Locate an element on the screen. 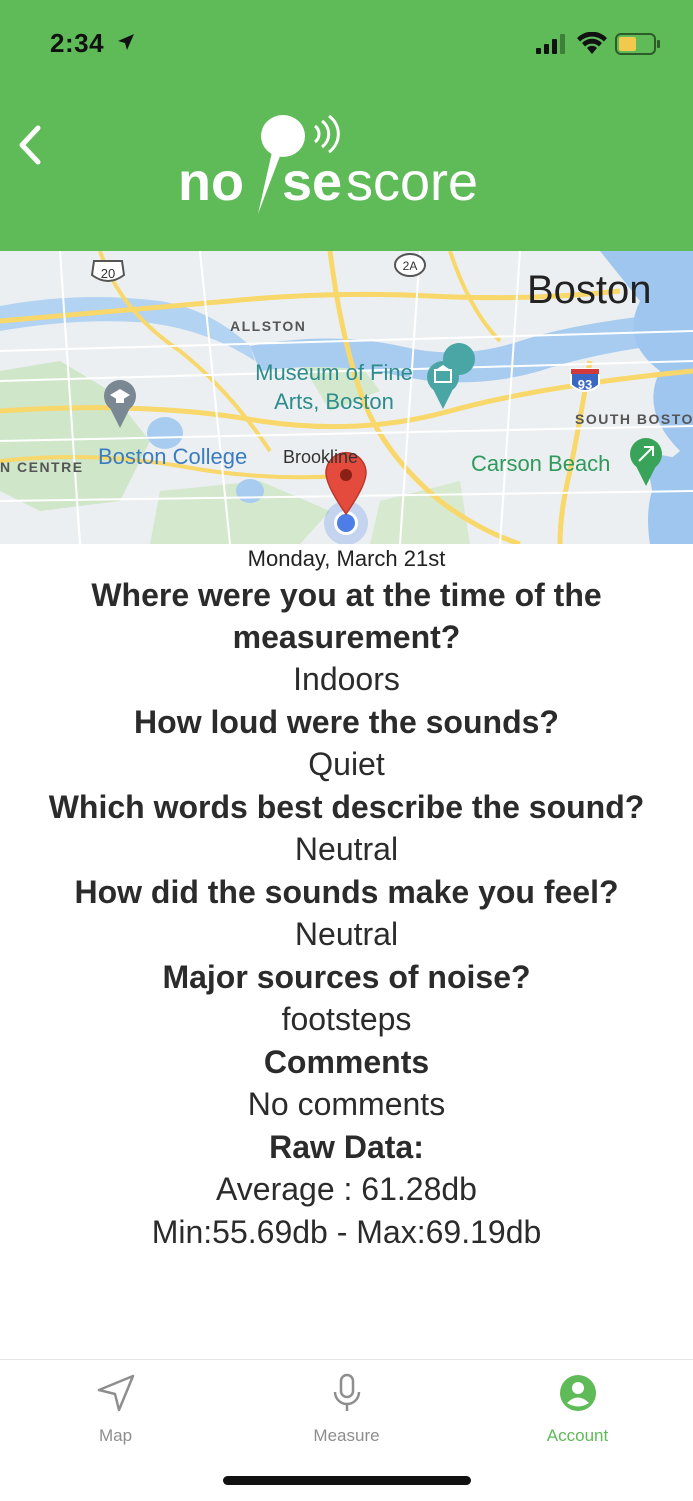  question-feel: How did the sounds make you feel? is located at coordinates (346, 892).